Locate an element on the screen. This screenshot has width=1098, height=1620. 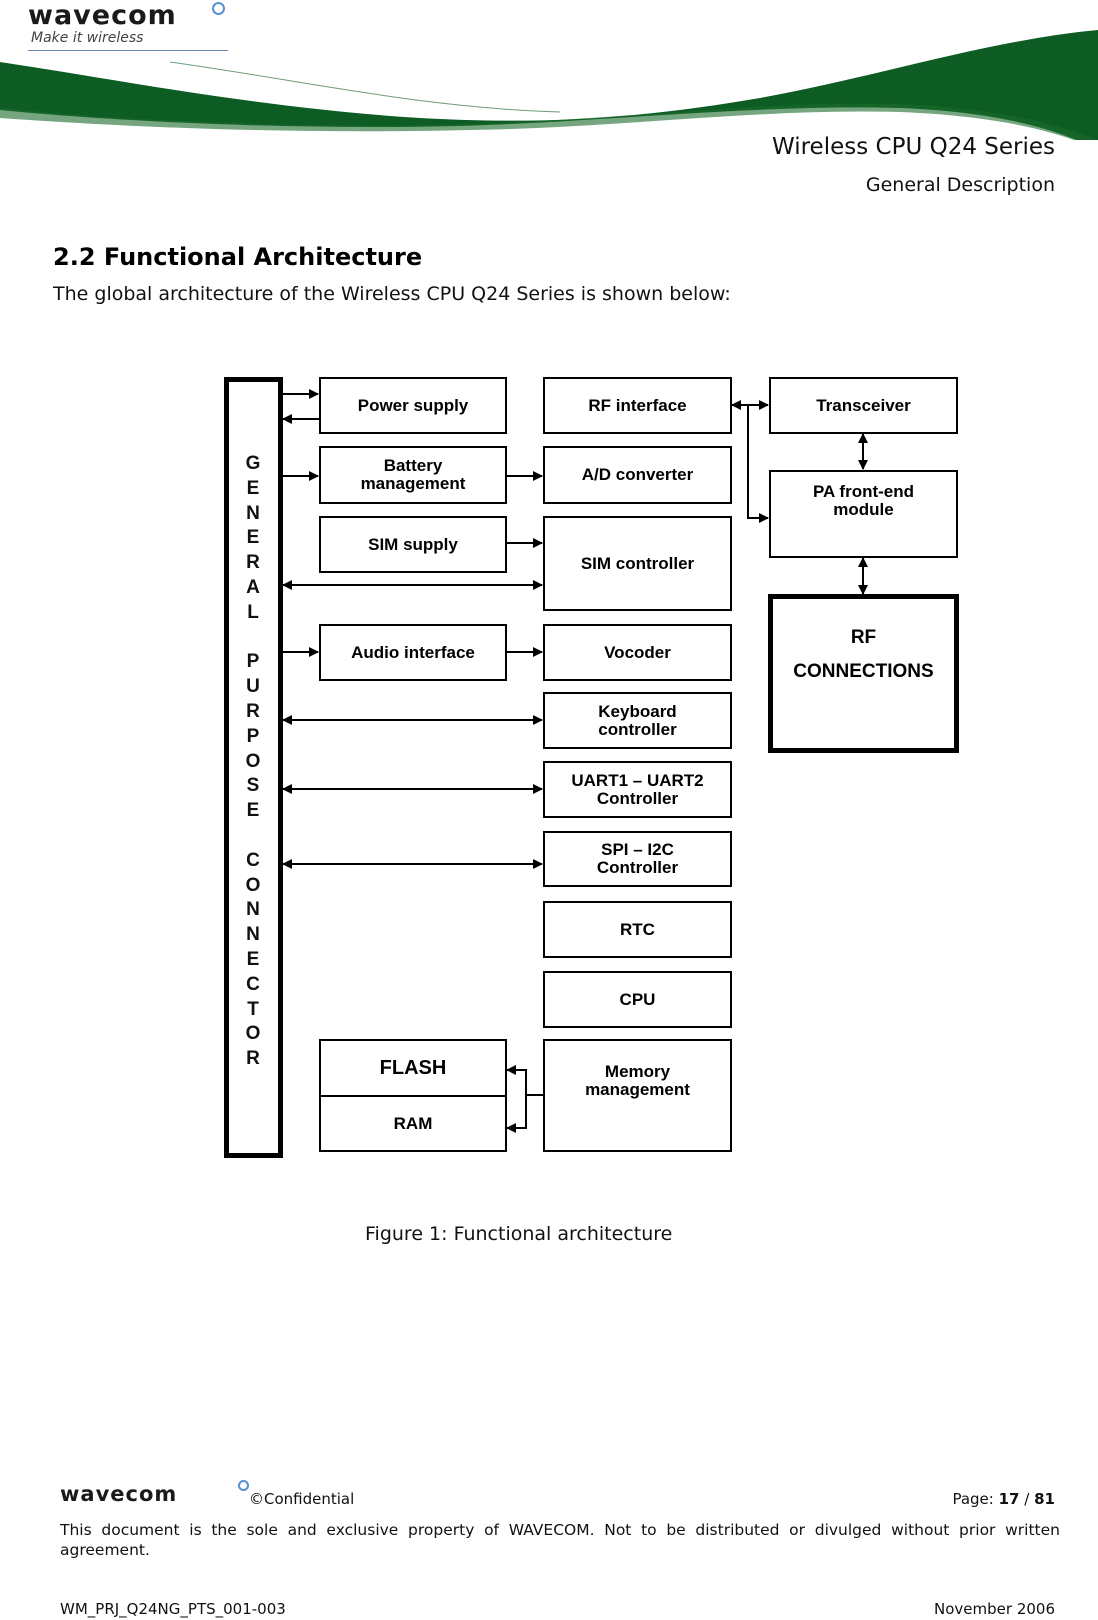
connector-letter: L is located at coordinates (253, 612).